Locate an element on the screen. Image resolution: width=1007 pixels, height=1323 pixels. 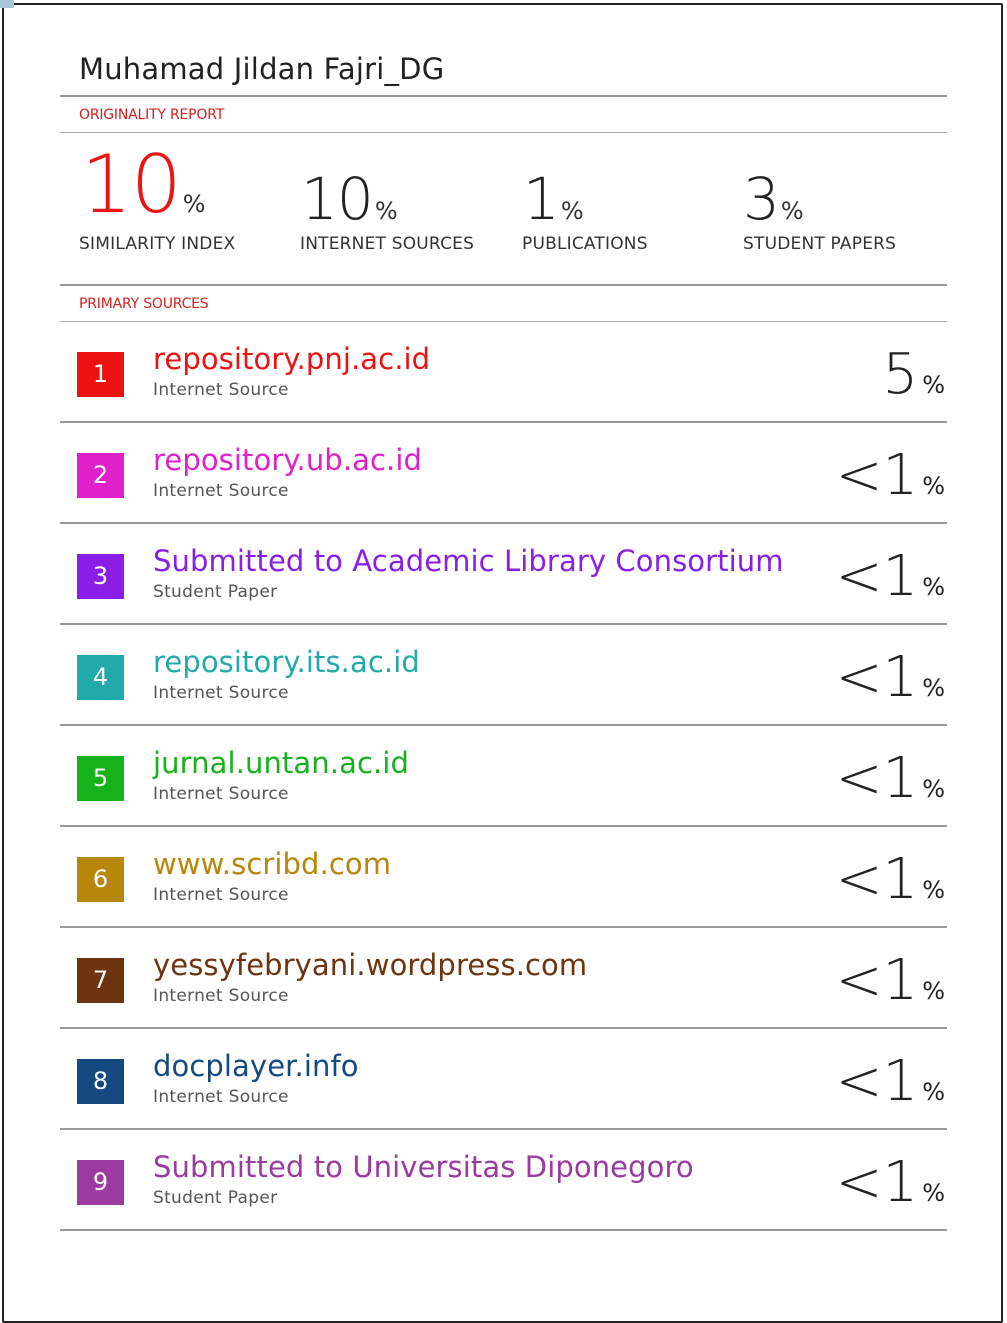
document-title: Muhamad Jildan Fajri_DG is located at coordinates (262, 69).